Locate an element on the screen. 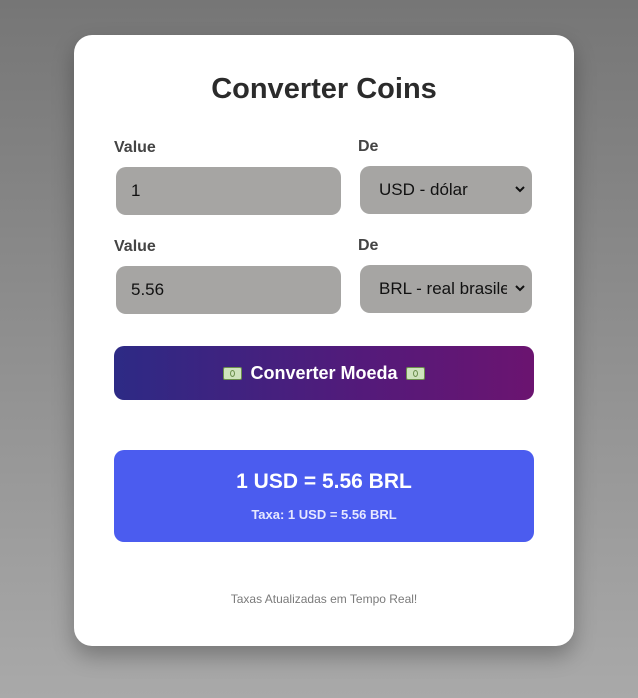  currency-select-from: USD - dólar is located at coordinates (446, 190).